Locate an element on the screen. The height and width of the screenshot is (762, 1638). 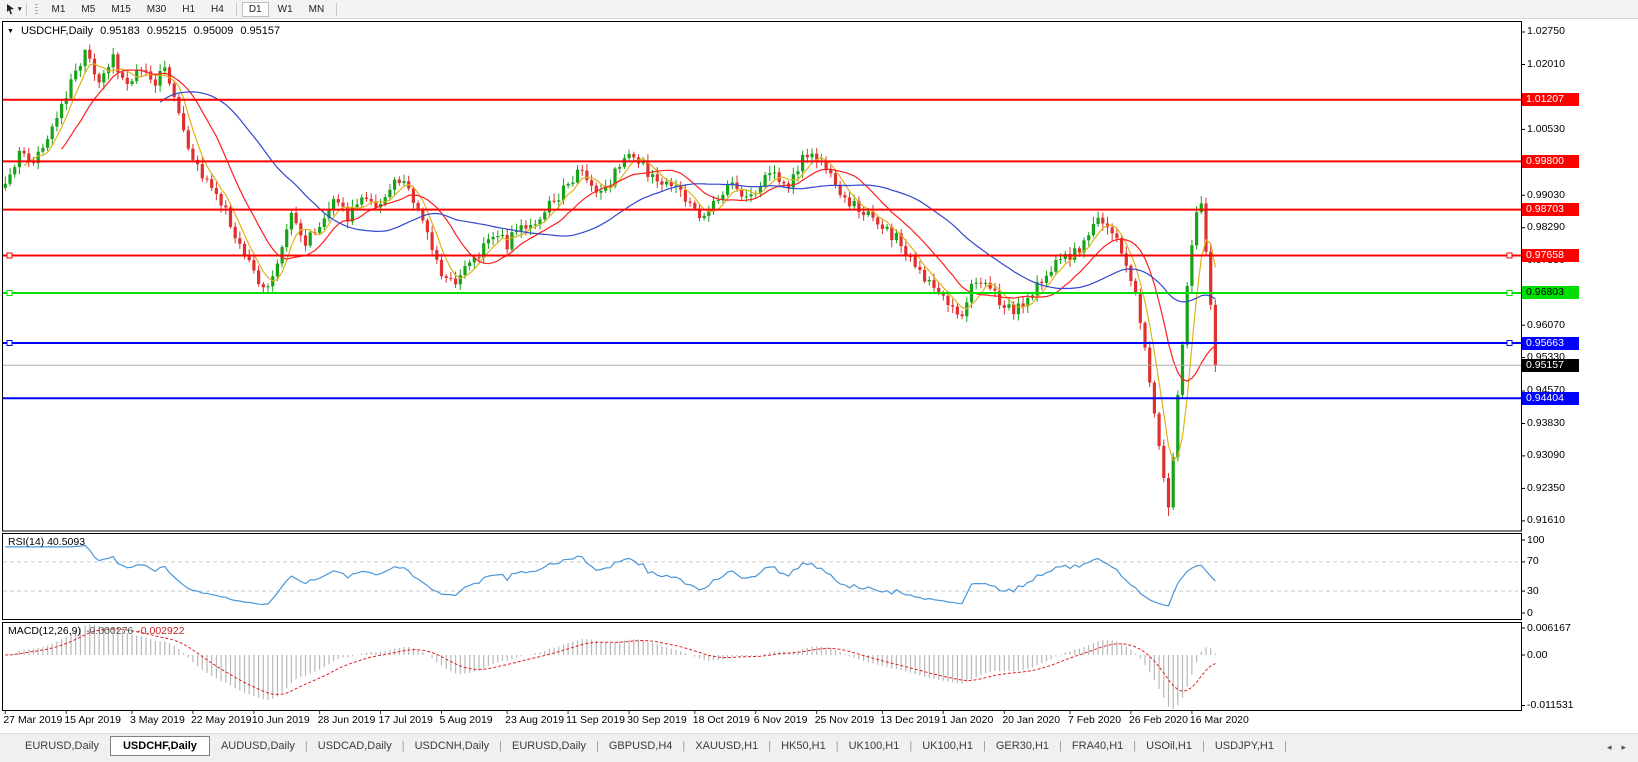
price-tick-label: 0.99030 is located at coordinates (1546, 194).